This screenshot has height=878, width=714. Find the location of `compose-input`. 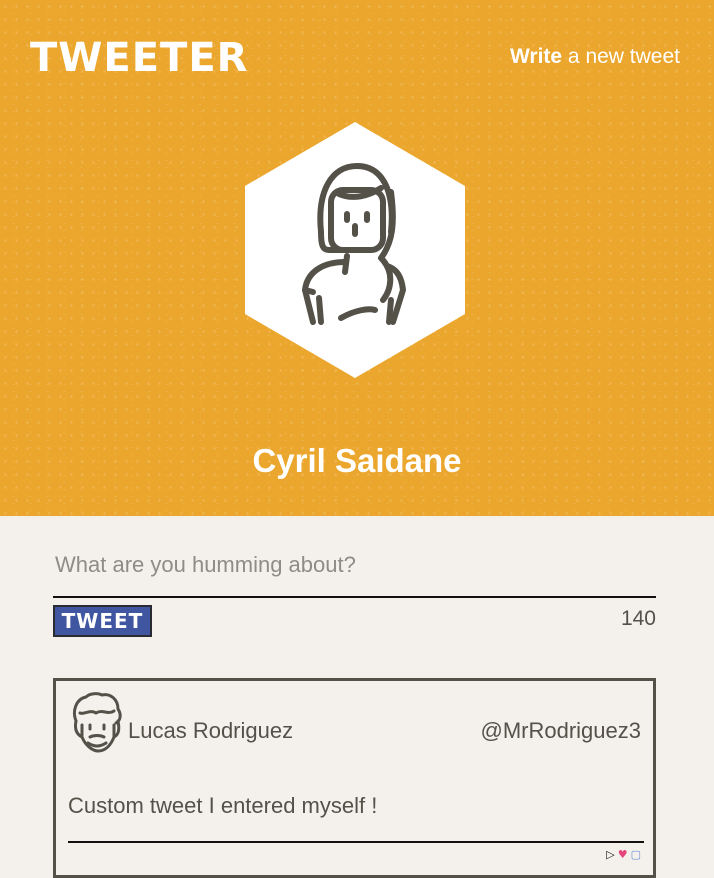

compose-input is located at coordinates (354, 566).